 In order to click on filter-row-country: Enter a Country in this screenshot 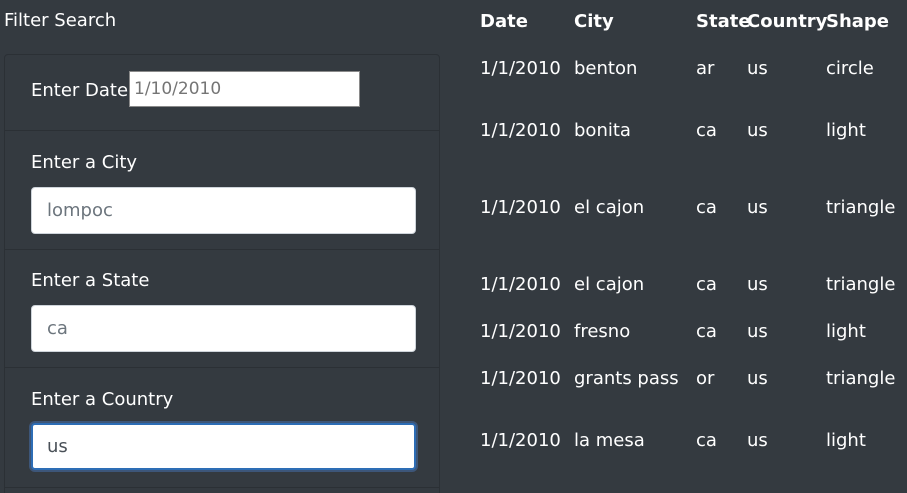, I will do `click(222, 428)`.